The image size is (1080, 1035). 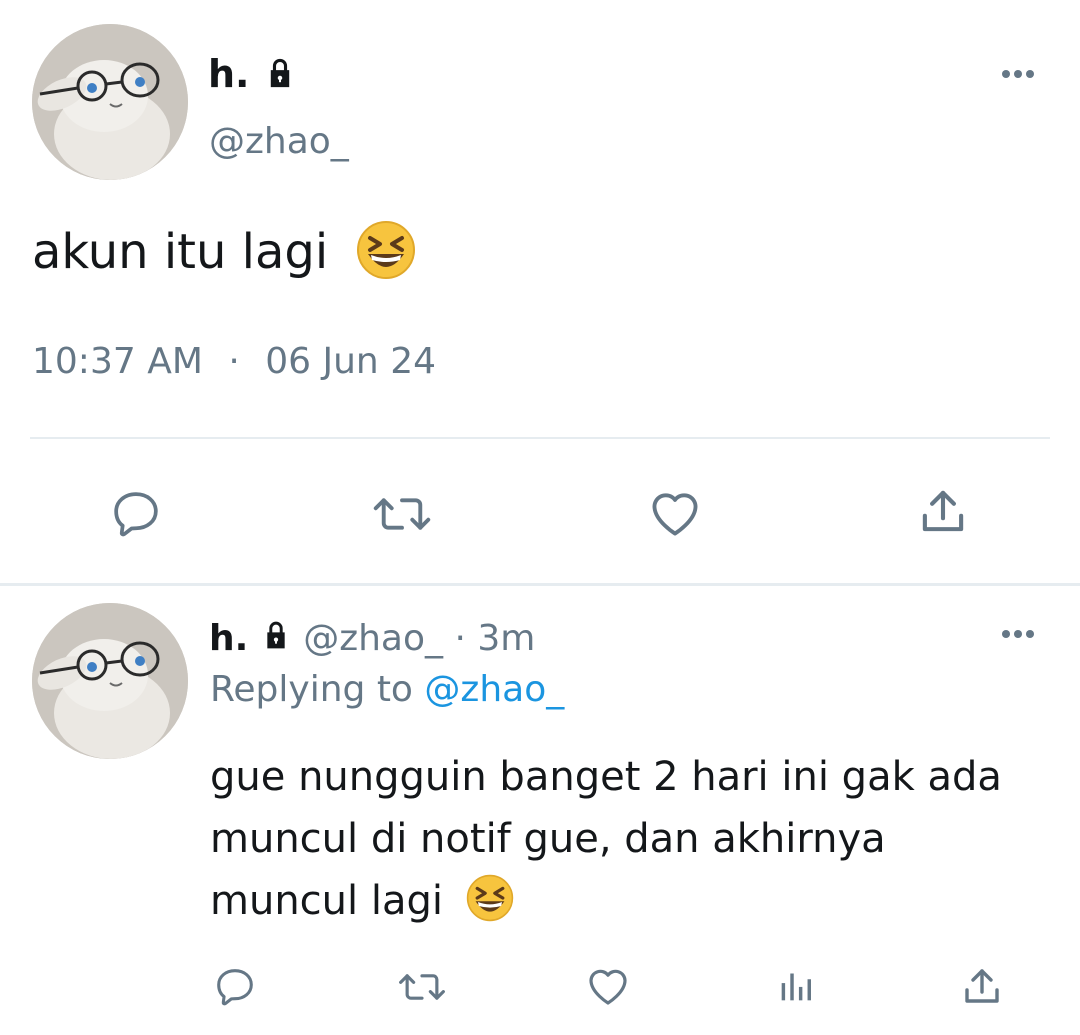 I want to click on avatar, so click(x=110, y=102).